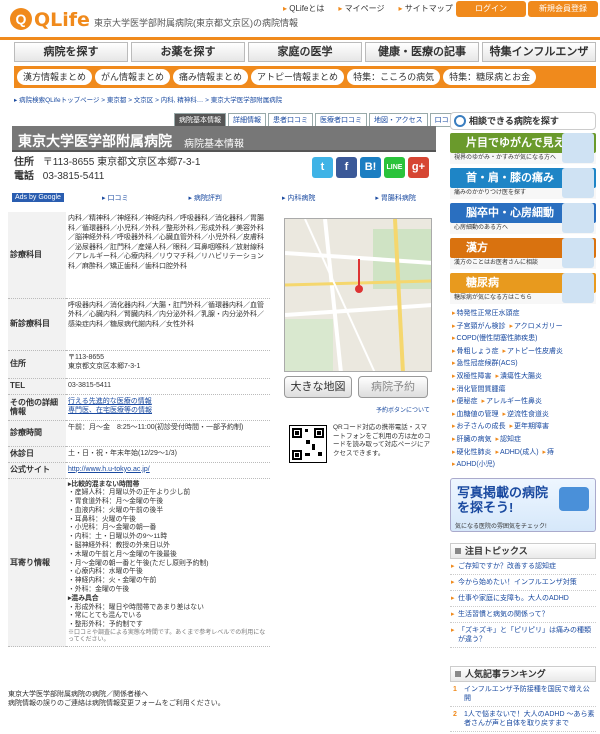 This screenshot has height=734, width=600. What do you see at coordinates (418, 167) in the screenshot?
I see `google-plus-icon: g+` at bounding box center [418, 167].